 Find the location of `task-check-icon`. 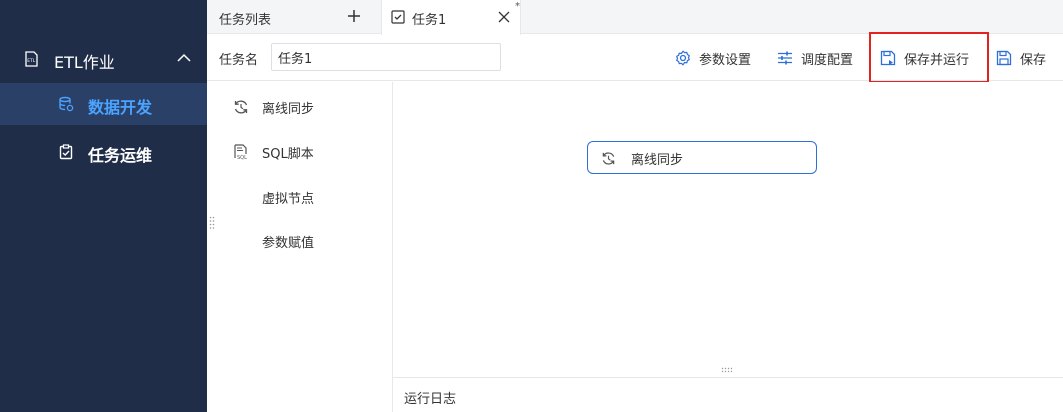

task-check-icon is located at coordinates (398, 17).